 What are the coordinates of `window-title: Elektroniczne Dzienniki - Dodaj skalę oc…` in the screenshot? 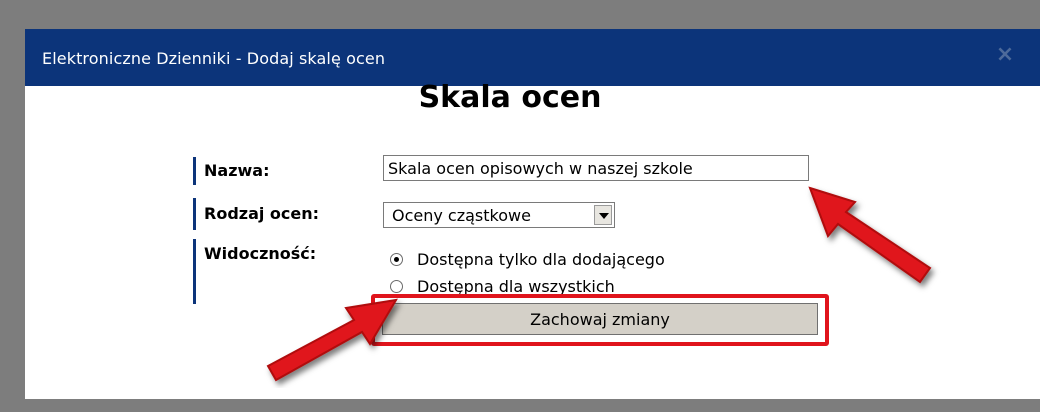 It's located at (214, 58).